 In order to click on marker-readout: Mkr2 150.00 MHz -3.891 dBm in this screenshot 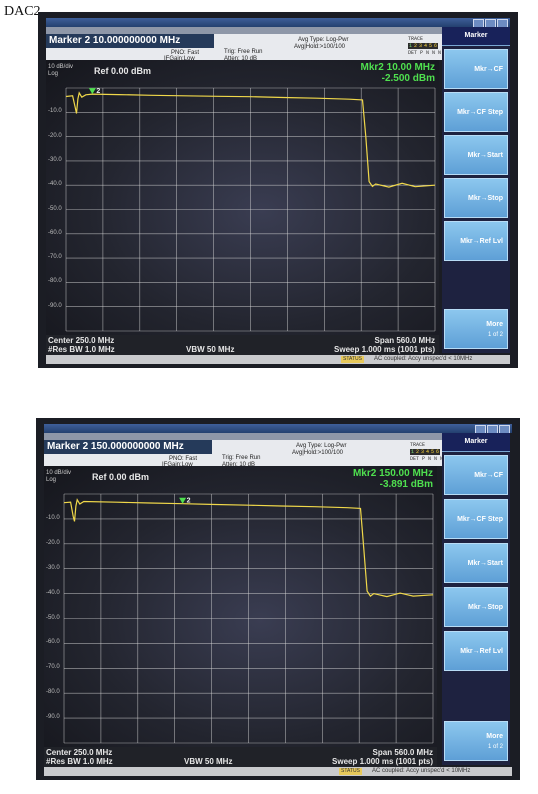, I will do `click(393, 479)`.